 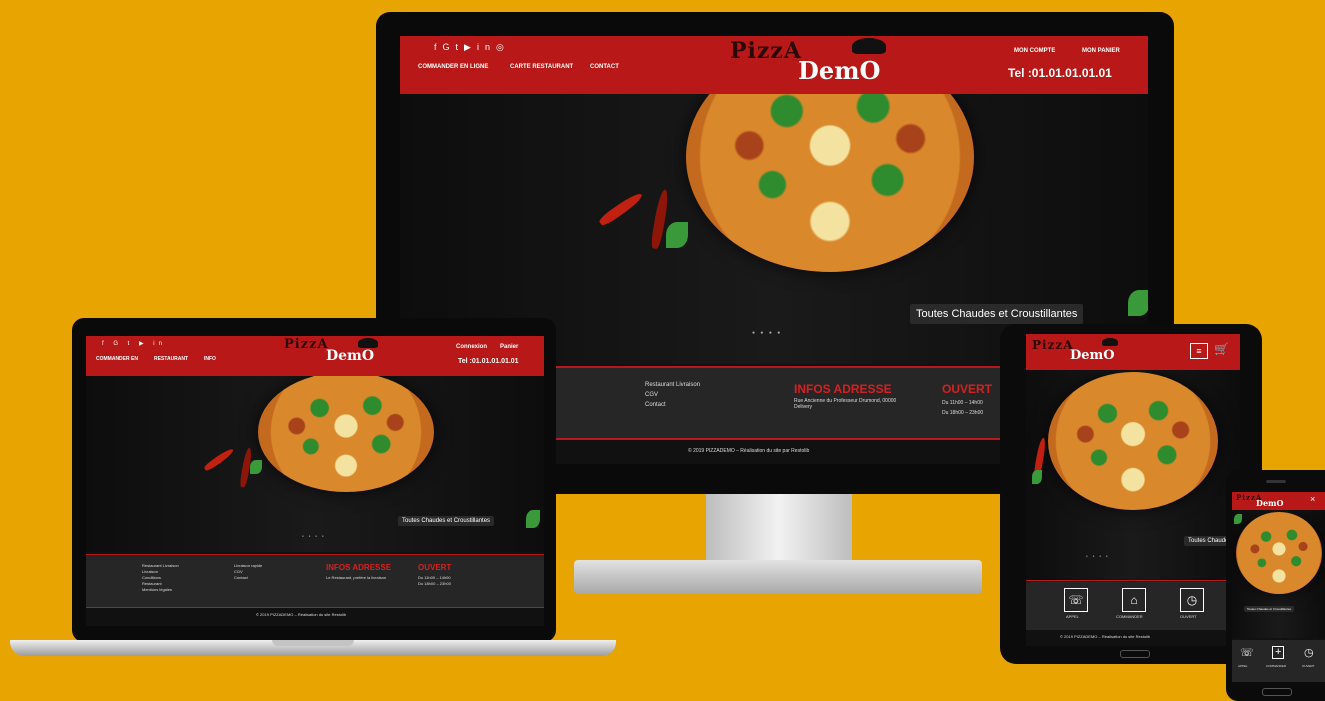 What do you see at coordinates (767, 333) in the screenshot?
I see `desktop-slider-dots: ● ● ● ●` at bounding box center [767, 333].